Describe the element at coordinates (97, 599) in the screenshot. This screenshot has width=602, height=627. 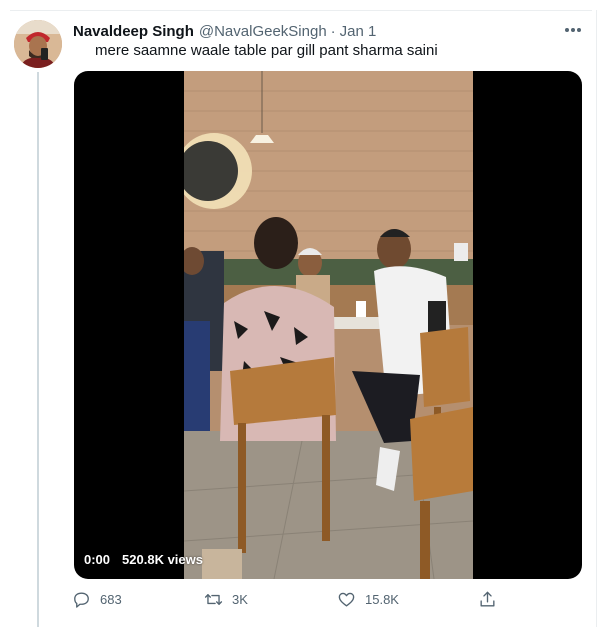
I see `reply-button: 683` at that location.